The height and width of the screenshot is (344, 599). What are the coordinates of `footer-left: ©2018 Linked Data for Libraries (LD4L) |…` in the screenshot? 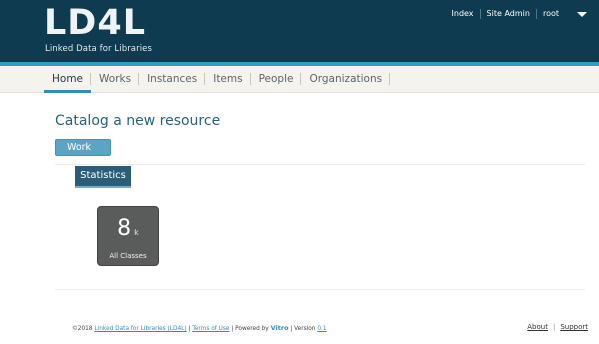 It's located at (199, 328).